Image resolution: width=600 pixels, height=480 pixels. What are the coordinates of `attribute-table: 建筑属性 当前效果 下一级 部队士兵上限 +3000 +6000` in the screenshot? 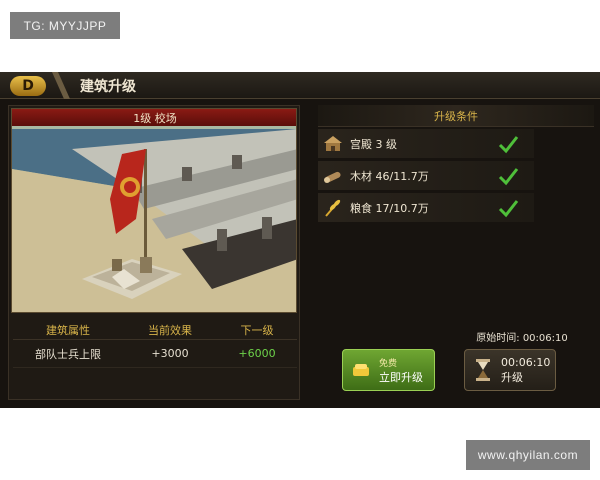 It's located at (155, 344).